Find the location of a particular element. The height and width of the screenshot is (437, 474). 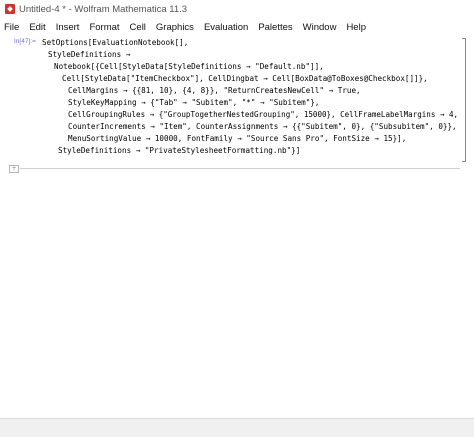

code-line-1: SetOptions[EvaluationNotebook[], is located at coordinates (115, 42).